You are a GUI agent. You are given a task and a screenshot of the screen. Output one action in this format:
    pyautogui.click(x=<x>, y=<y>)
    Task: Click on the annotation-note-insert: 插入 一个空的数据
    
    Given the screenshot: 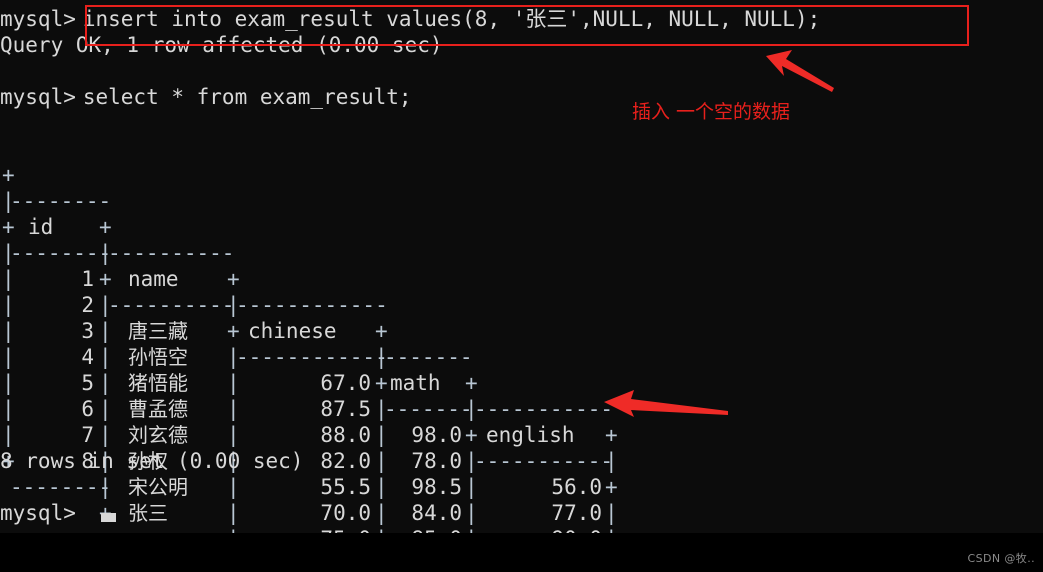 What is the action you would take?
    pyautogui.click(x=711, y=112)
    